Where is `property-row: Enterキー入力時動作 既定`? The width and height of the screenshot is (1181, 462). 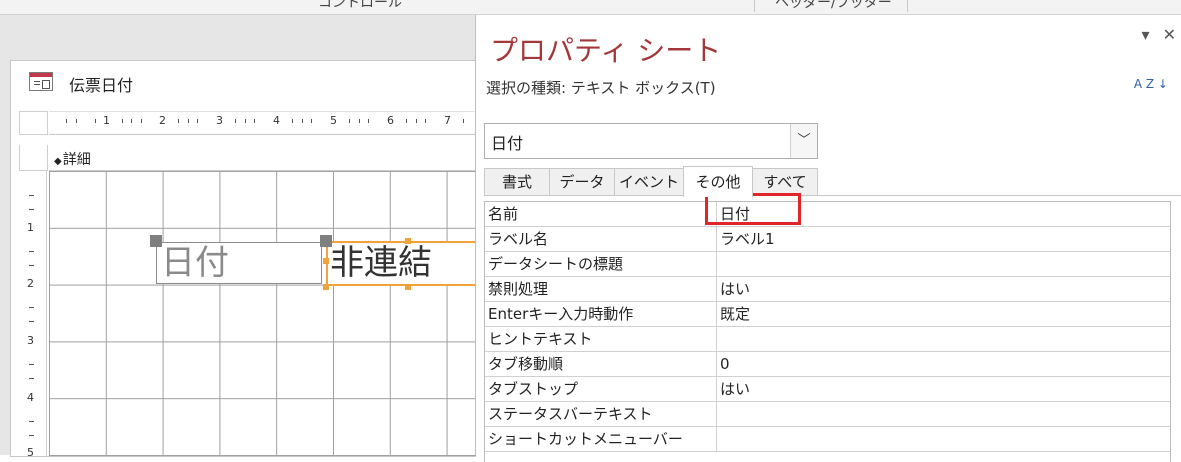 property-row: Enterキー入力時動作 既定 is located at coordinates (827, 314).